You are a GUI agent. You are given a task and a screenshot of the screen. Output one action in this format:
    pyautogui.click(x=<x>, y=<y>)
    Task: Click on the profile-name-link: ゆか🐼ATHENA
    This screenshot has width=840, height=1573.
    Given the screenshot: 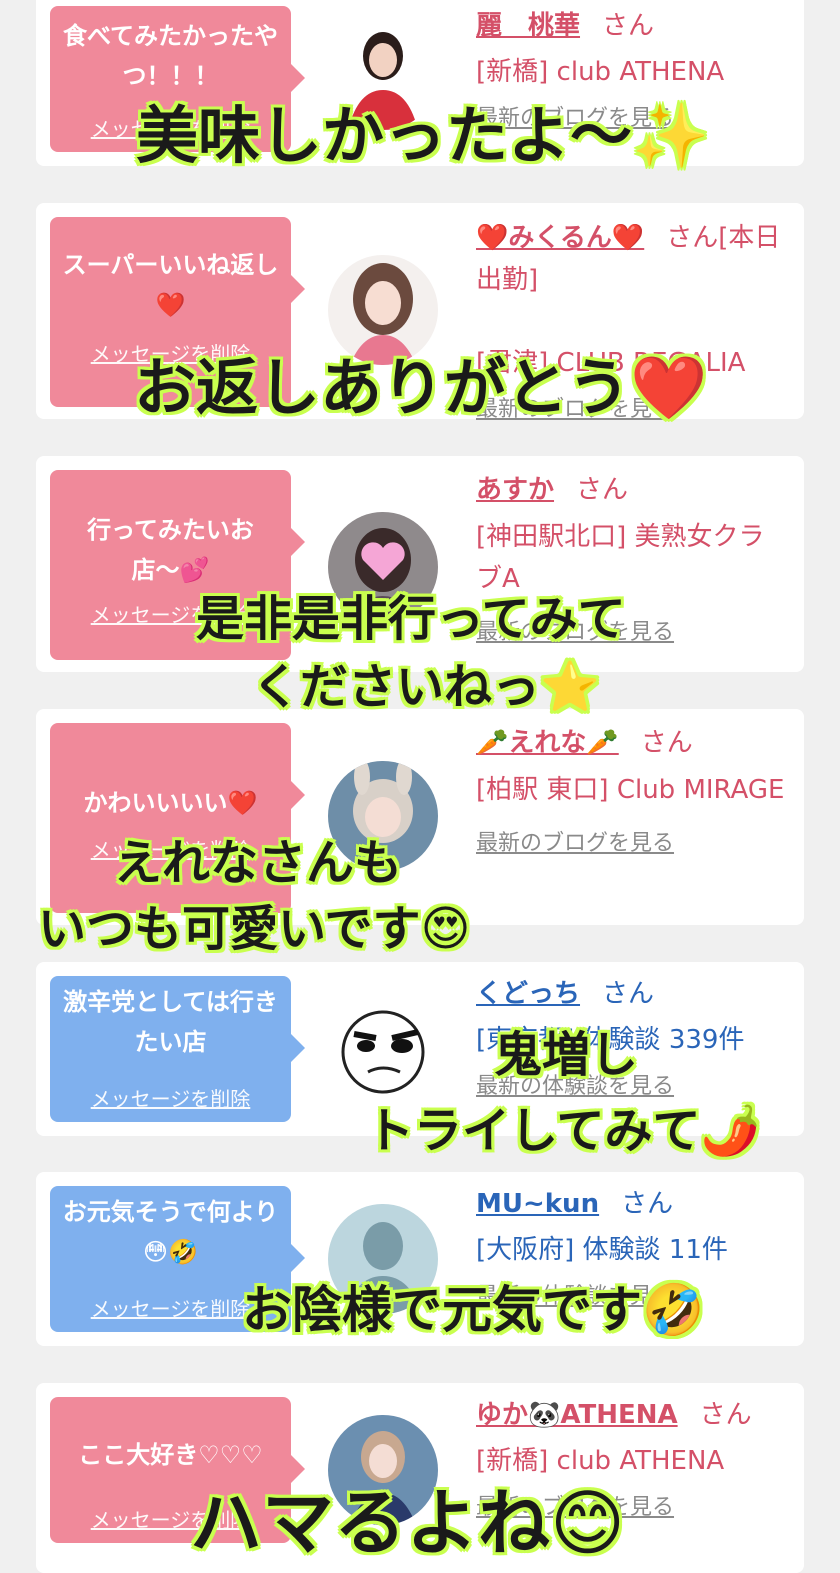 What is the action you would take?
    pyautogui.click(x=577, y=1415)
    